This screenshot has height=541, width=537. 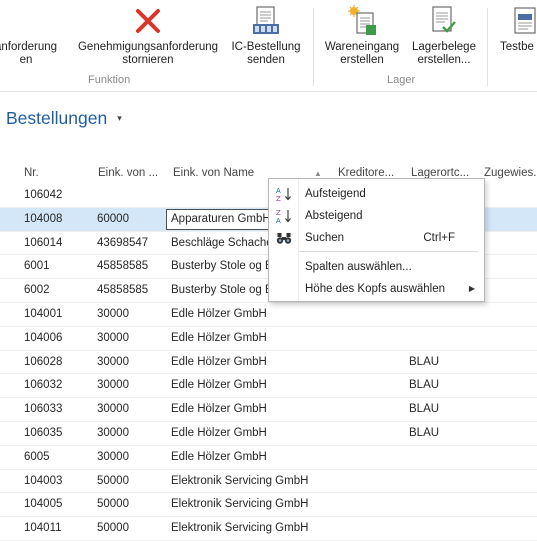 I want to click on cell-nr: 104006, so click(x=43, y=337).